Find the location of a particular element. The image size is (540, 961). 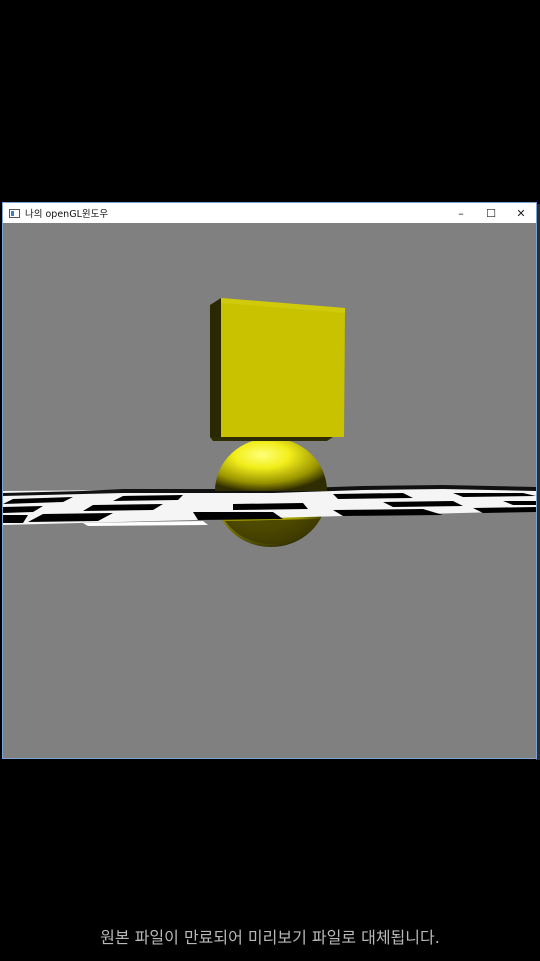

maximize-button: ☐ is located at coordinates (491, 213).